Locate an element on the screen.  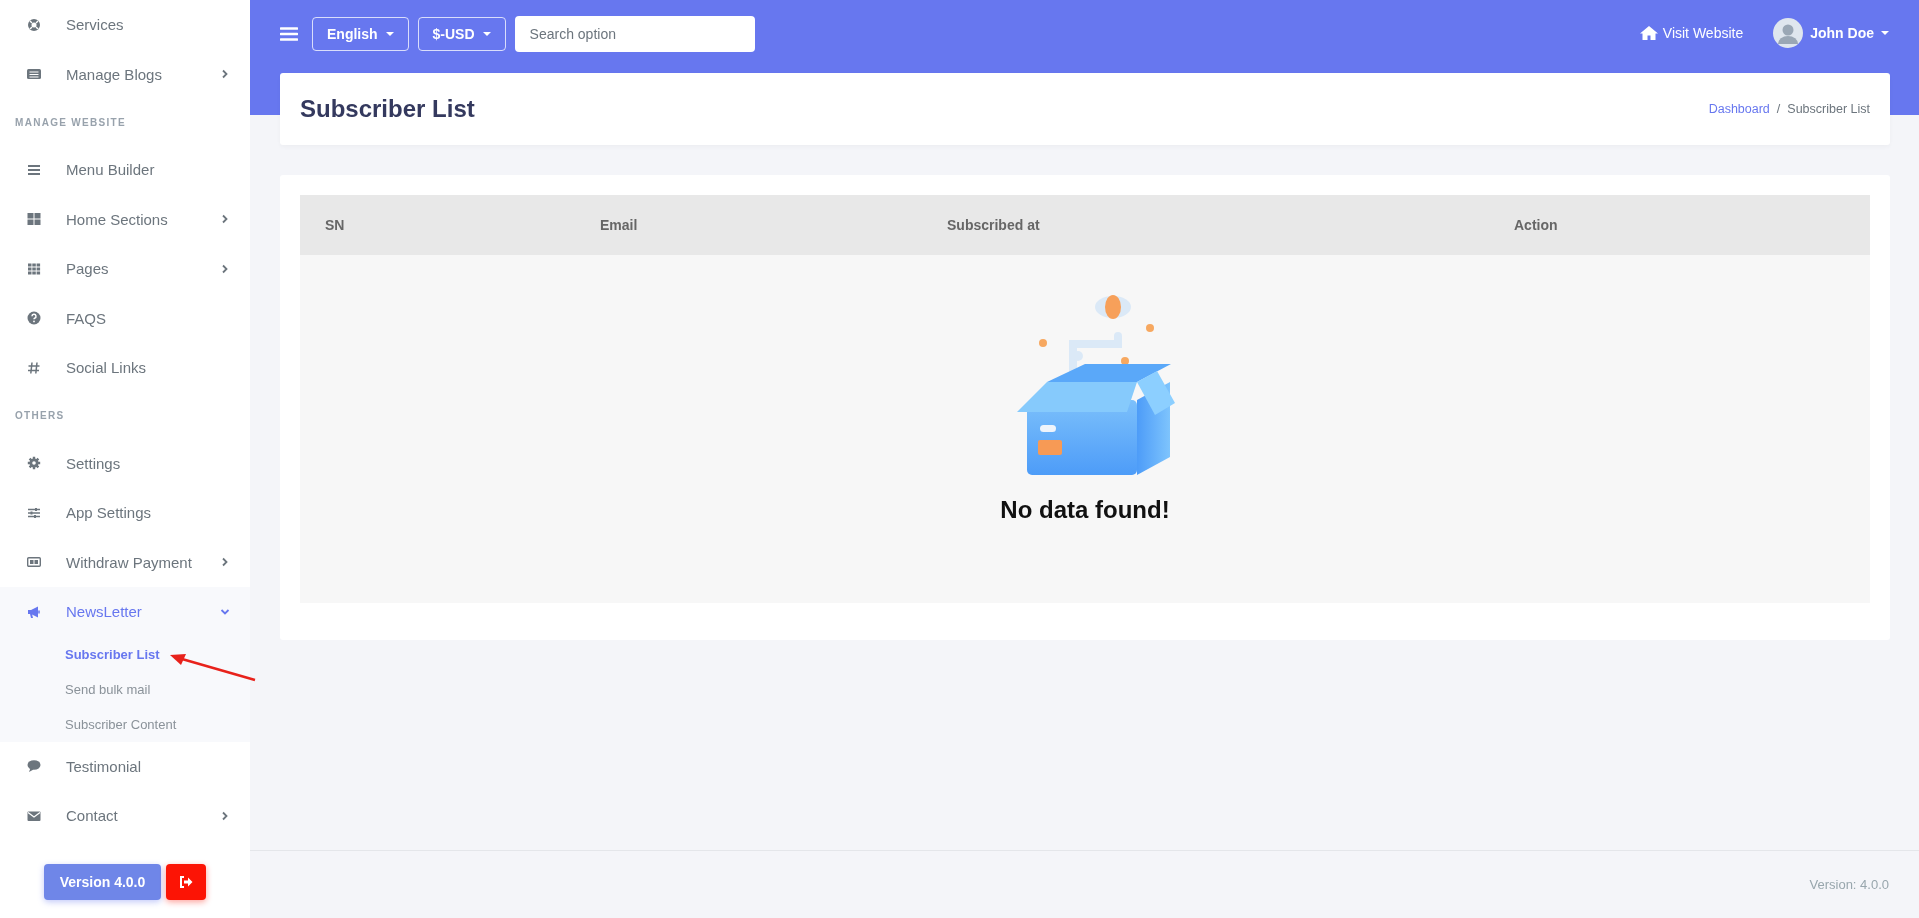
column-header: Subscribed at is located at coordinates (993, 225).